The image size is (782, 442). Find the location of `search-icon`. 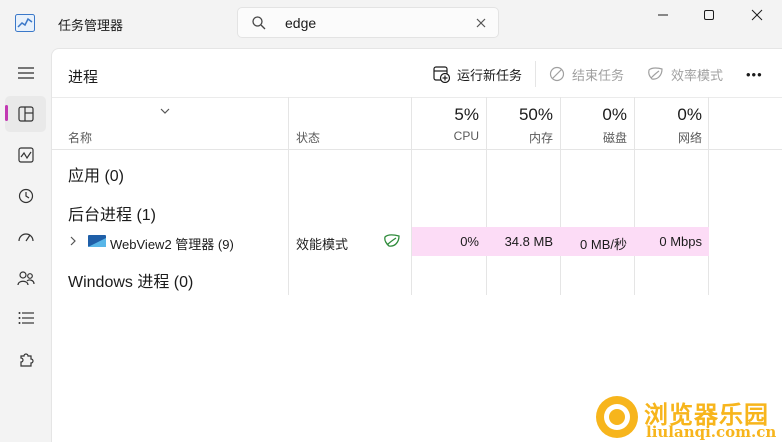

search-icon is located at coordinates (259, 23).